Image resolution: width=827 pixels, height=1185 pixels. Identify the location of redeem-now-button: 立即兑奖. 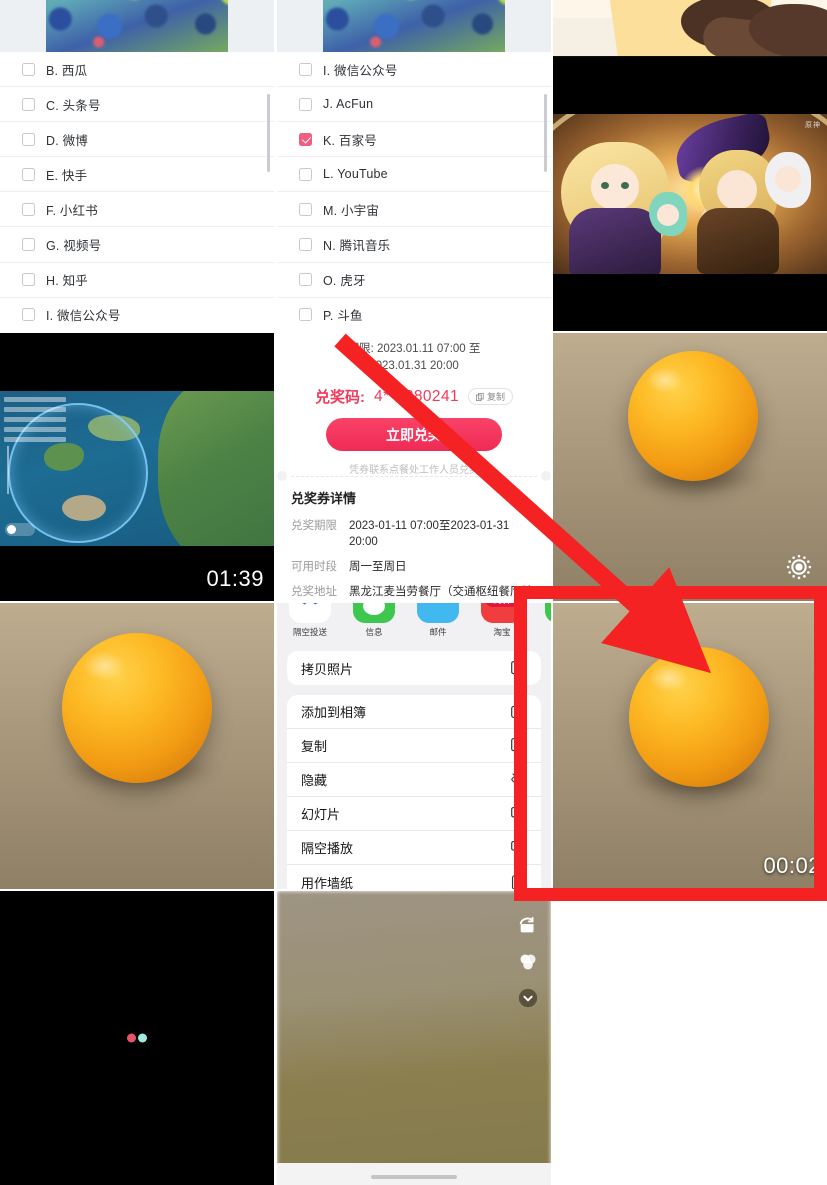
(414, 434).